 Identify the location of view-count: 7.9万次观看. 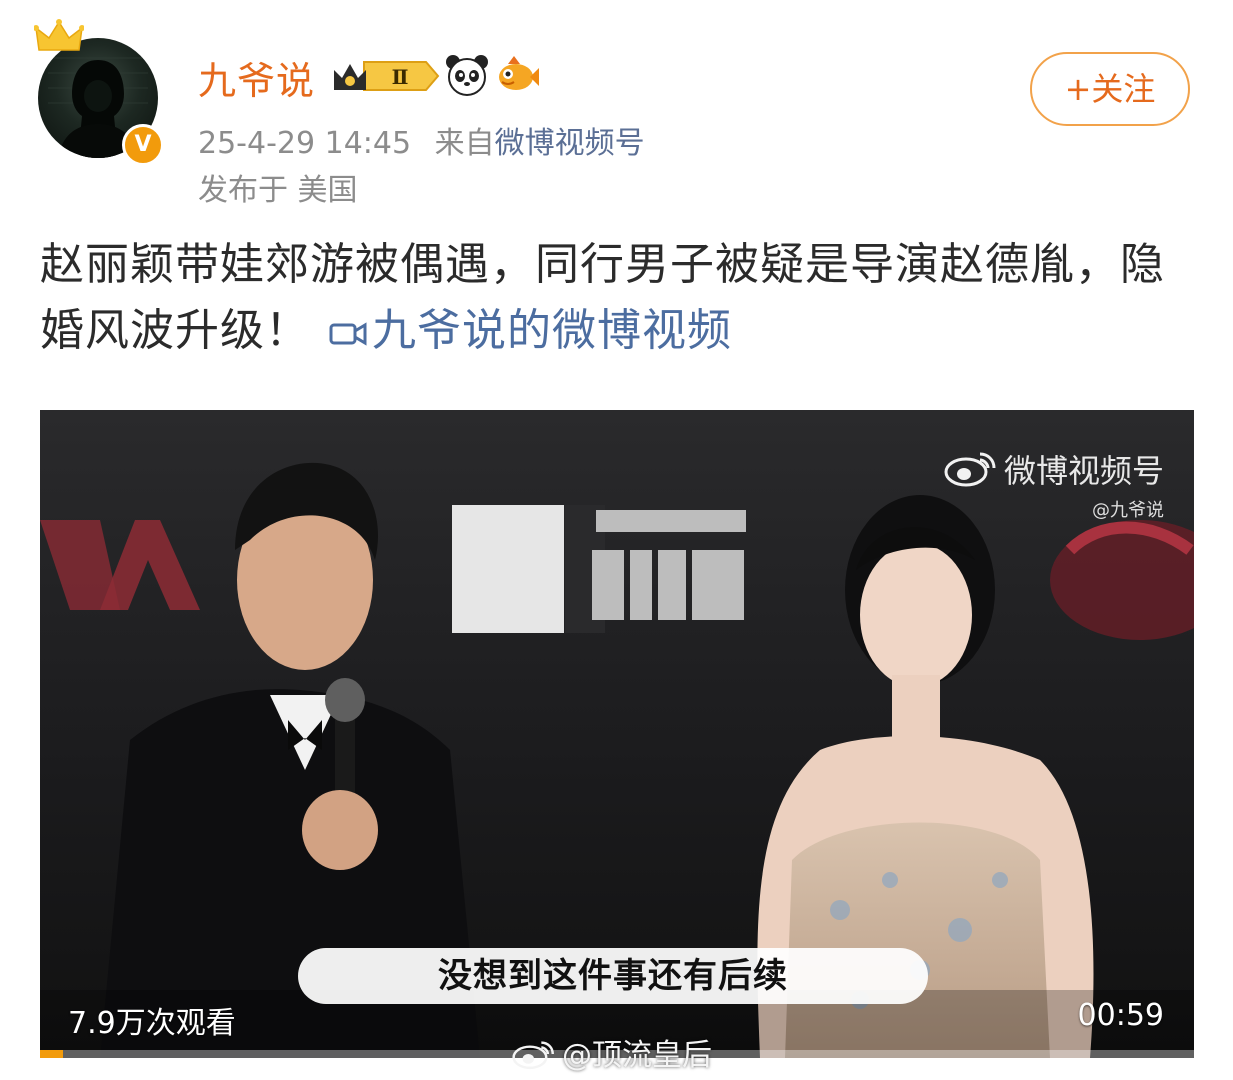
(152, 1023).